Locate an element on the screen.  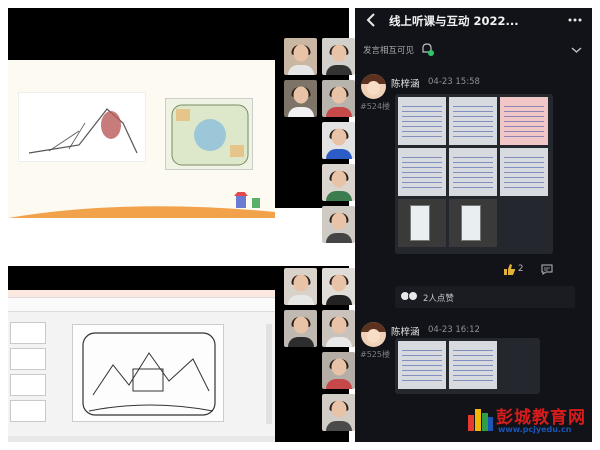
participant-thumbnails-top is located at coordinates (320, 140).